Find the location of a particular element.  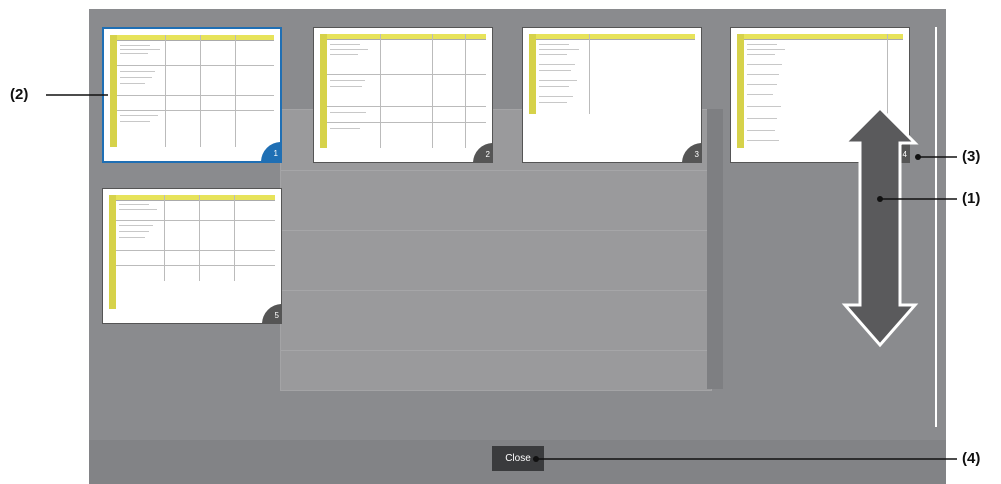

page-thumbnail-4: 4 is located at coordinates (820, 95).